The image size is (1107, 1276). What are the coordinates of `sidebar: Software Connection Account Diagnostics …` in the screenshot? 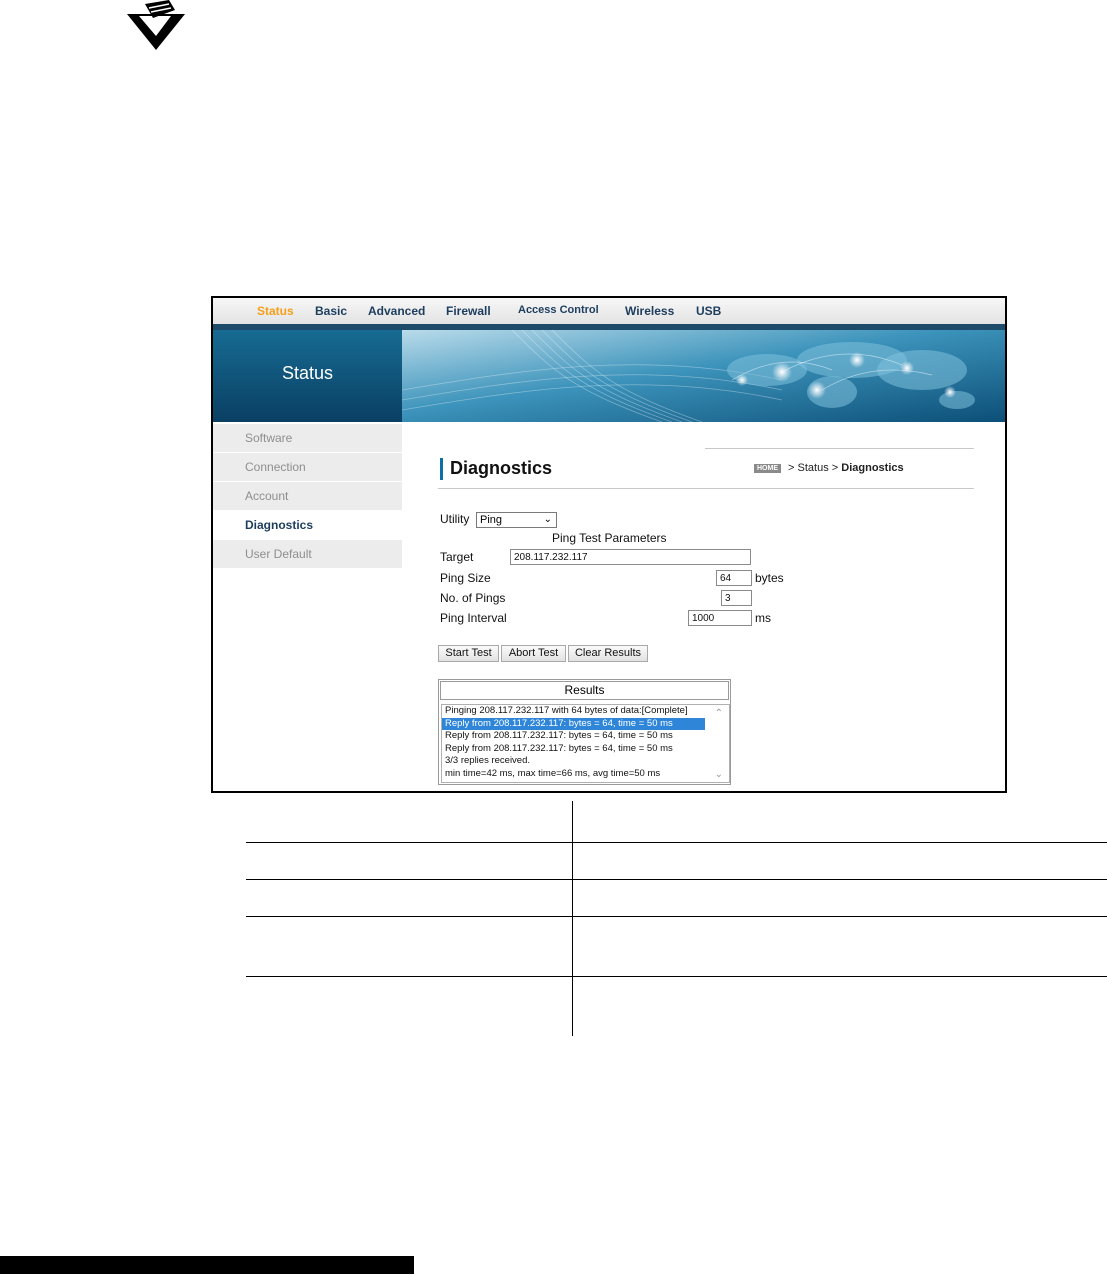 It's located at (307, 496).